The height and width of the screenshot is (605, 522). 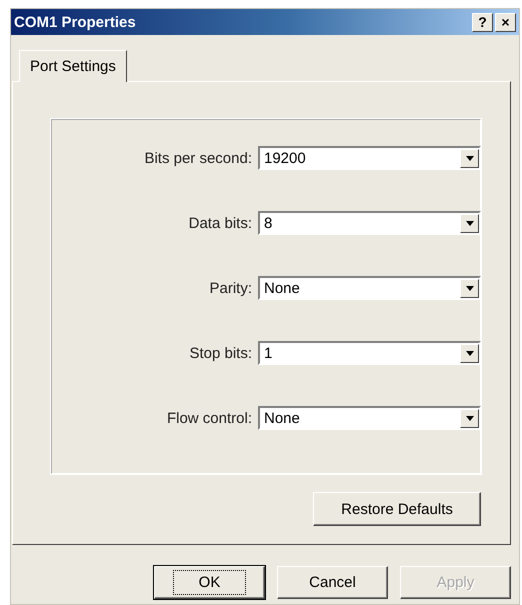 What do you see at coordinates (75, 22) in the screenshot?
I see `window-title: COM1 Properties` at bounding box center [75, 22].